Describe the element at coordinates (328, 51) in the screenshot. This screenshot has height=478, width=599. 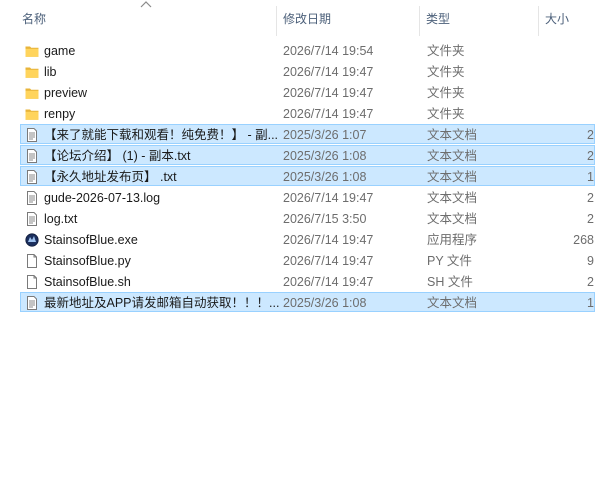
I see `file-modified-date: 2026/7/14 19:54` at that location.